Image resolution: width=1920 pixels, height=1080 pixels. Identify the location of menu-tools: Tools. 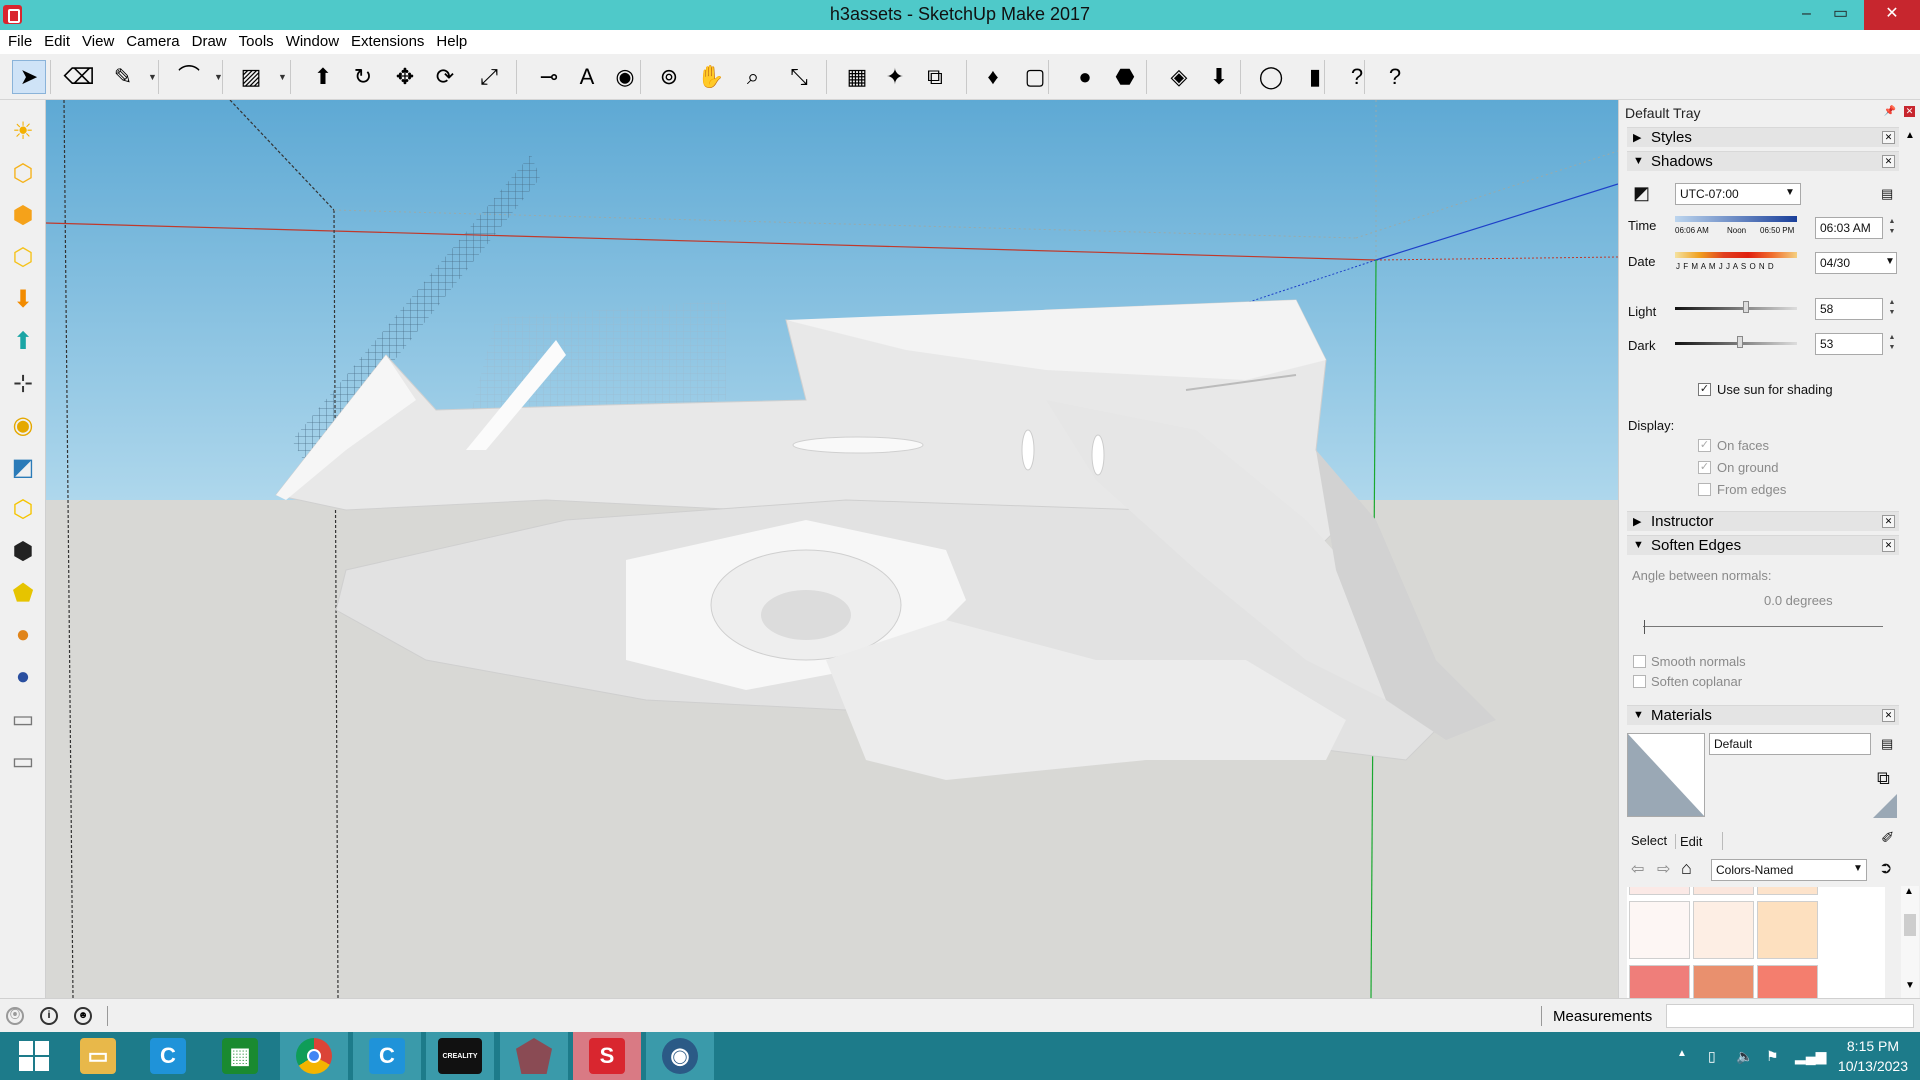
(256, 42).